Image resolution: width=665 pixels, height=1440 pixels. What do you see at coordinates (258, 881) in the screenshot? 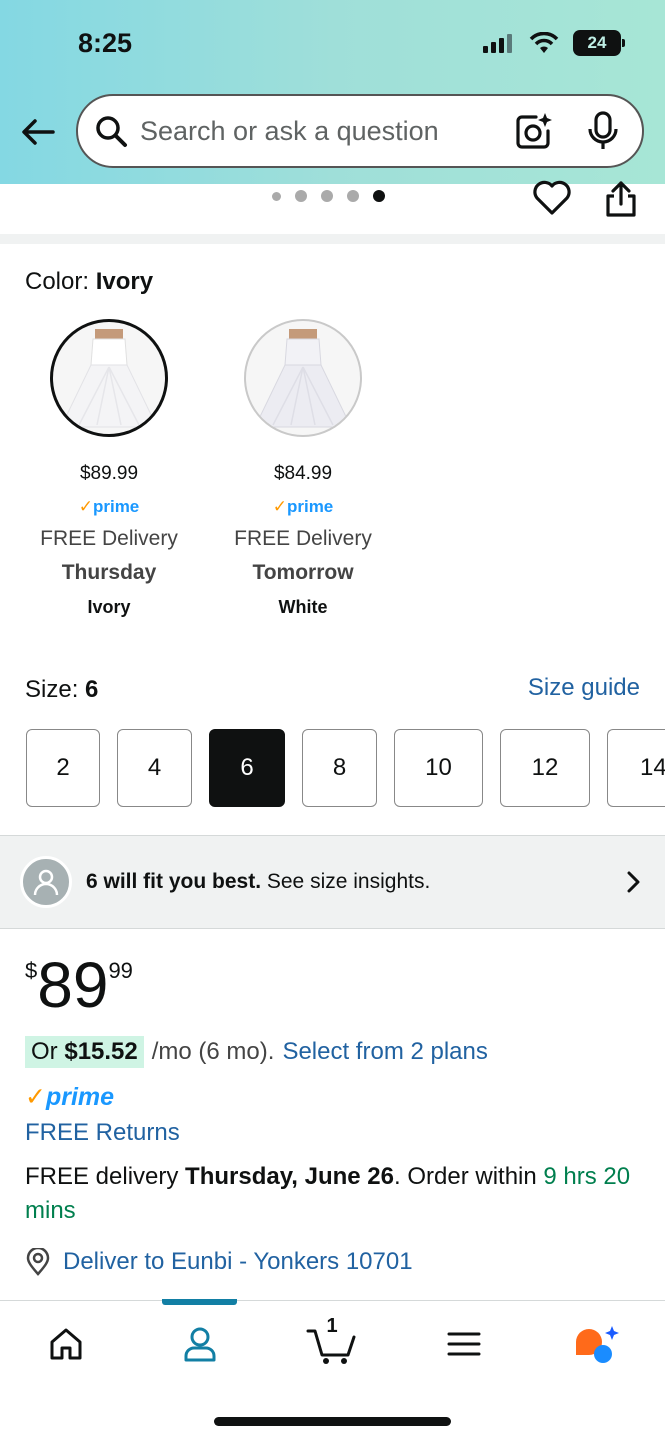
I see `size-insight-text: 6 will fit you best. See size insights.` at bounding box center [258, 881].